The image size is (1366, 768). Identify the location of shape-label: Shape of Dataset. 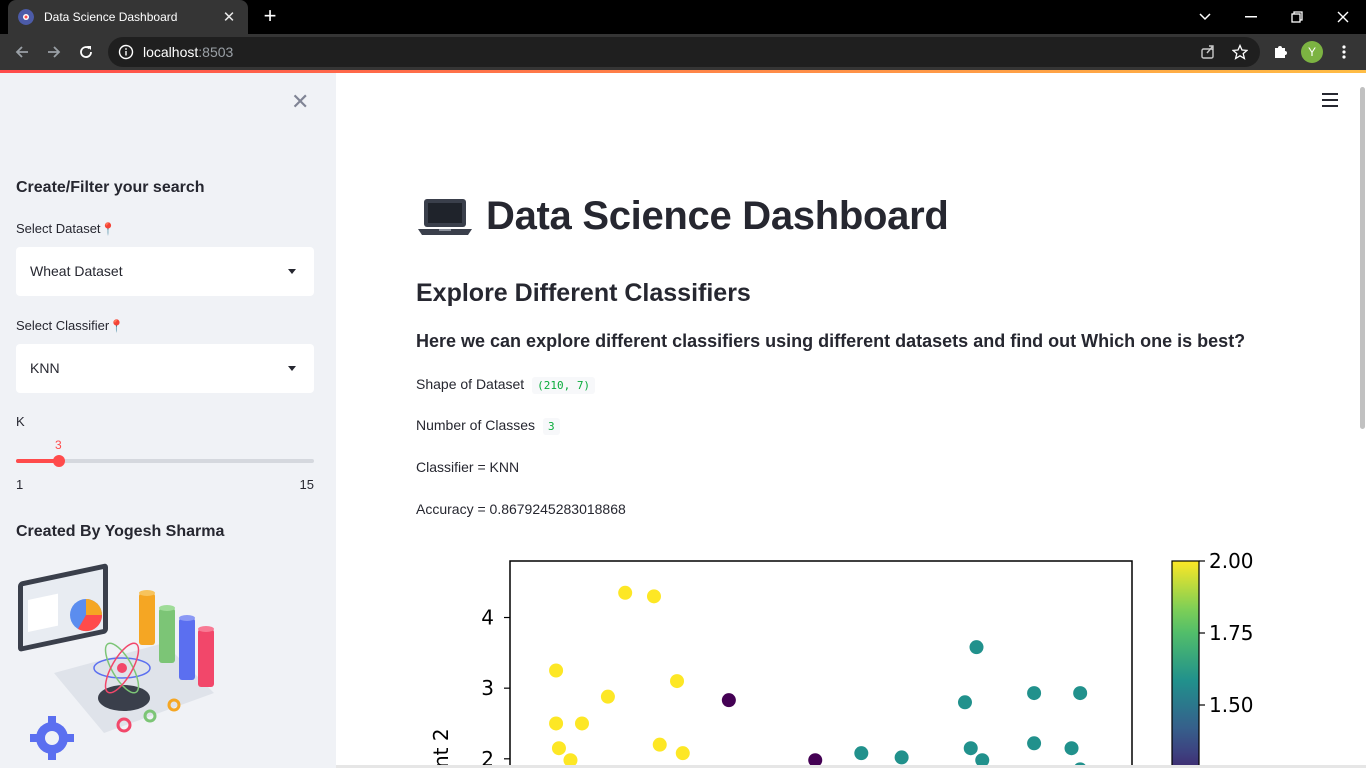
(470, 384).